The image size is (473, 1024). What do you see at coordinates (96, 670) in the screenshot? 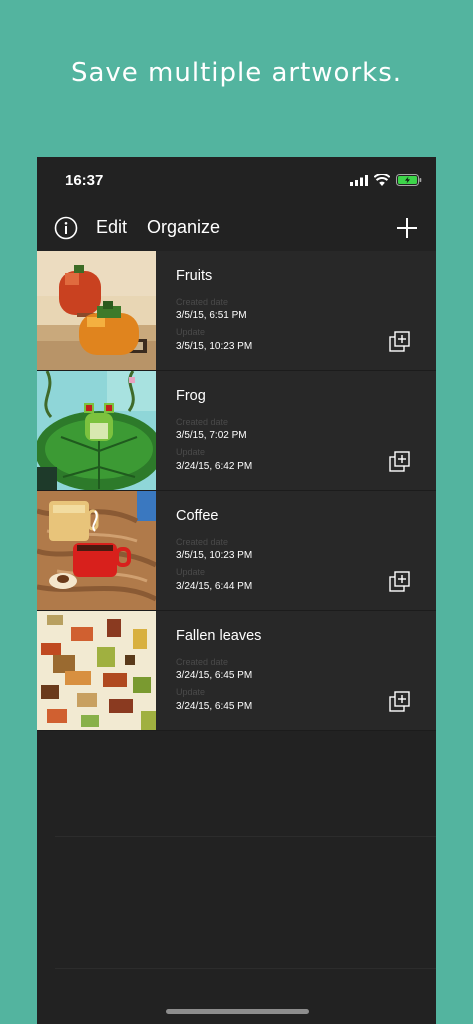
I see `artwork-thumbnail-fallen-leaves` at bounding box center [96, 670].